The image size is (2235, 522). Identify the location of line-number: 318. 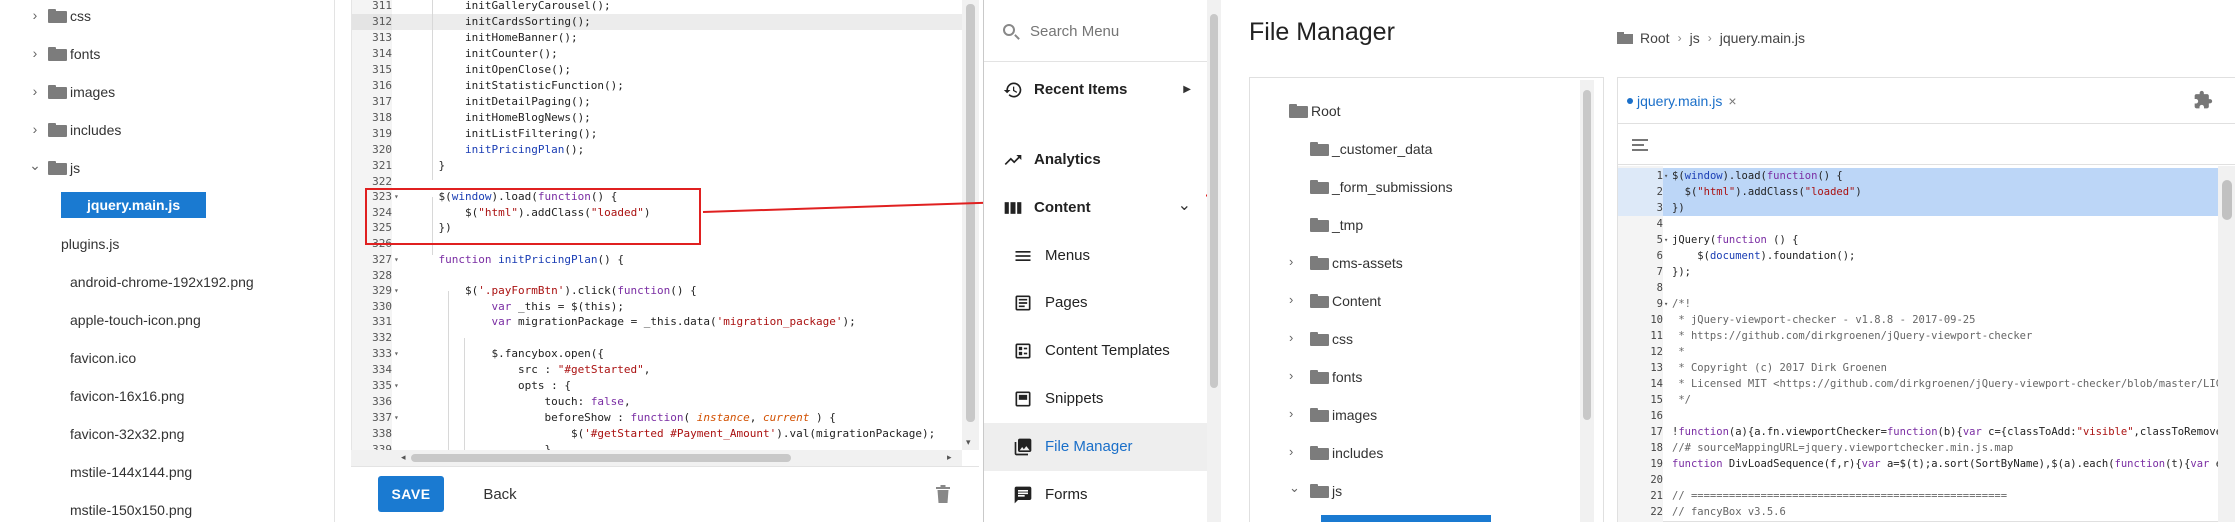
(372, 118).